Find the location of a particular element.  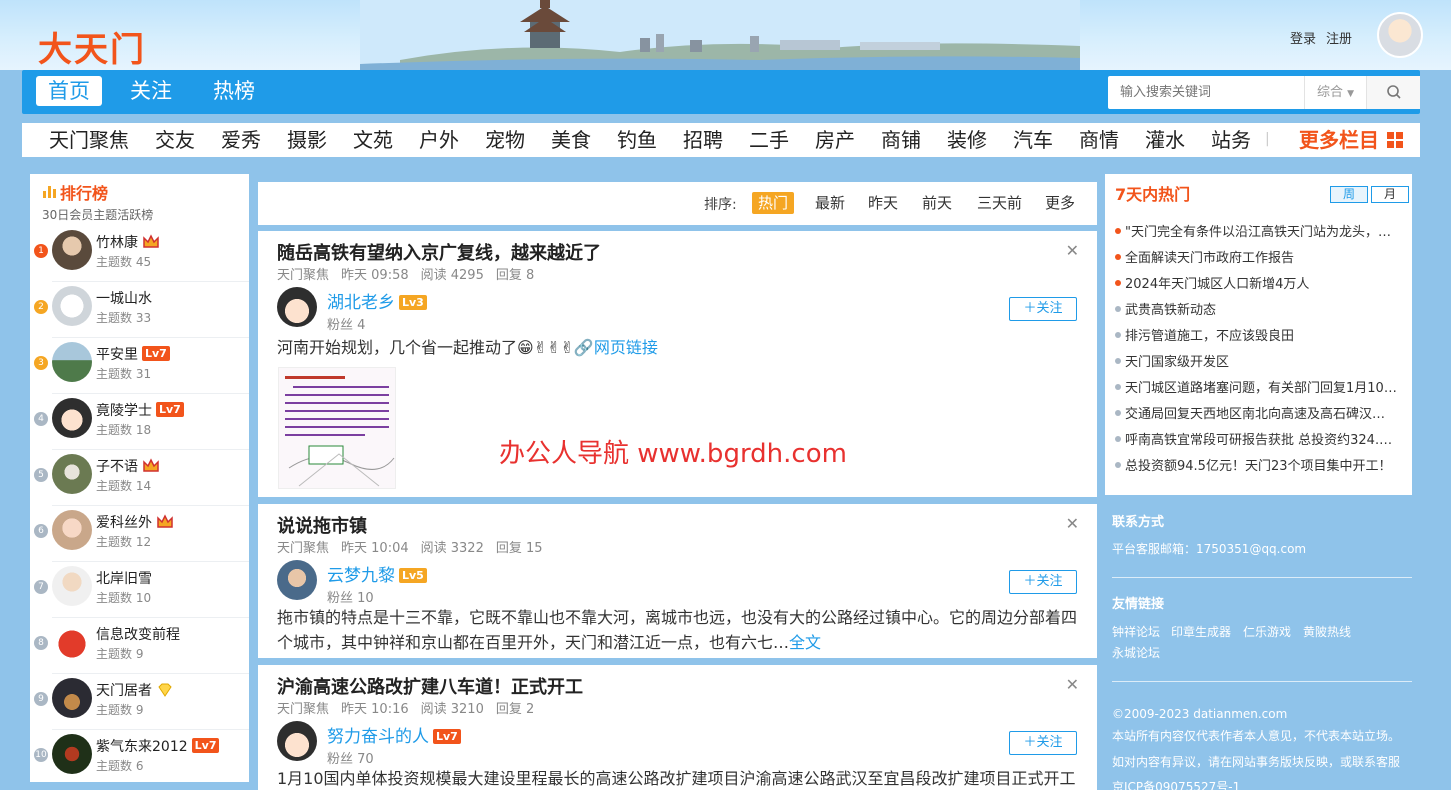

category-item: 爱秀 is located at coordinates (241, 140).